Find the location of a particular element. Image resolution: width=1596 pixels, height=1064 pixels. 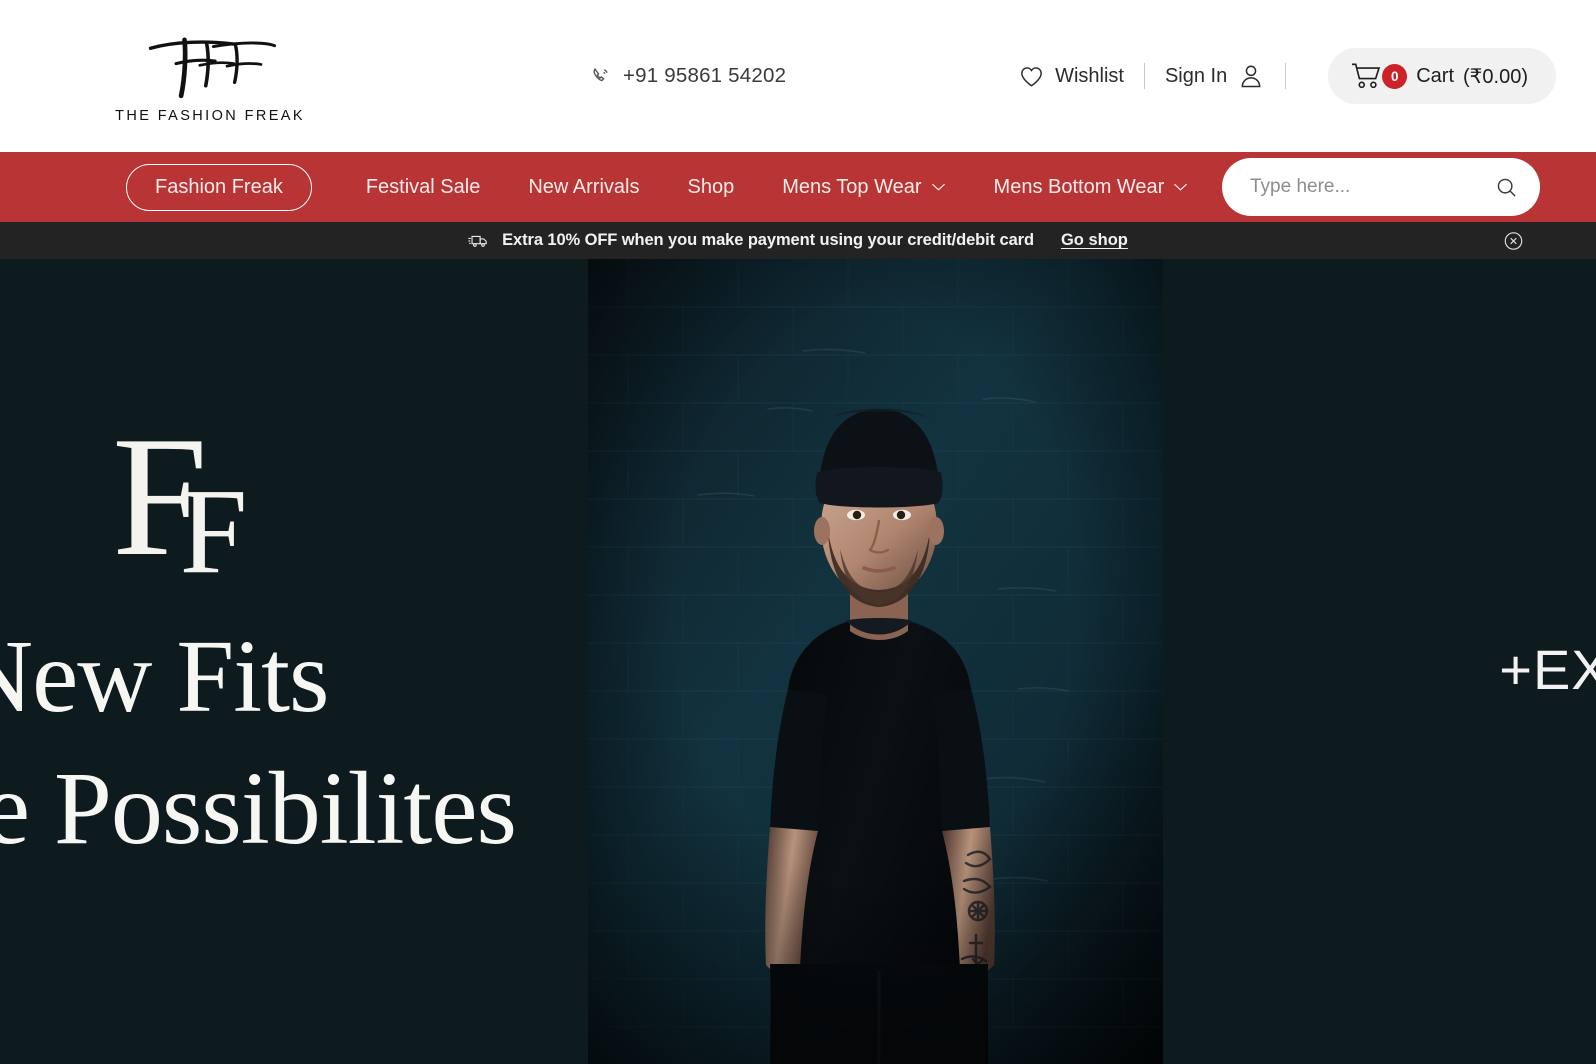

nav-item-fashion-freak: Fashion Freak is located at coordinates (219, 187).